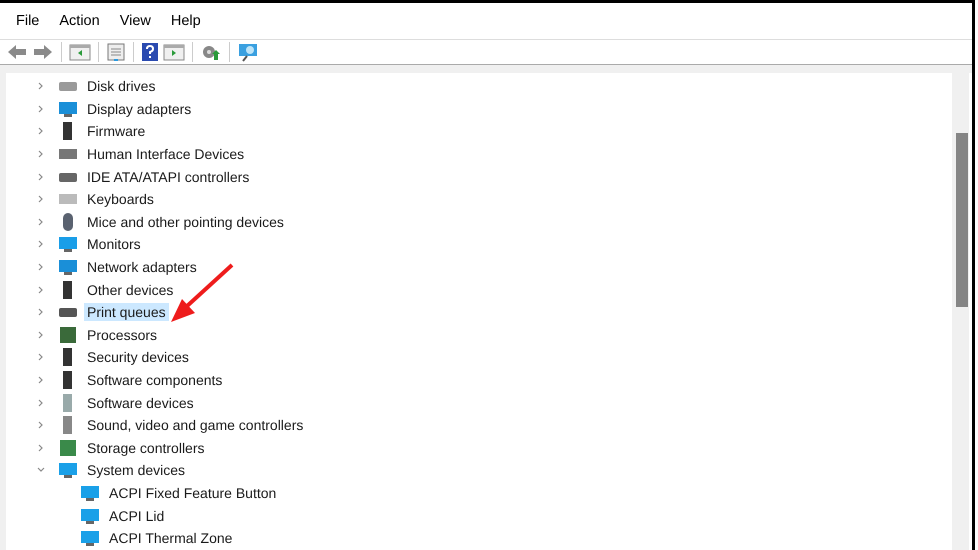 This screenshot has height=550, width=978. I want to click on tree-item: Print queues, so click(126, 312).